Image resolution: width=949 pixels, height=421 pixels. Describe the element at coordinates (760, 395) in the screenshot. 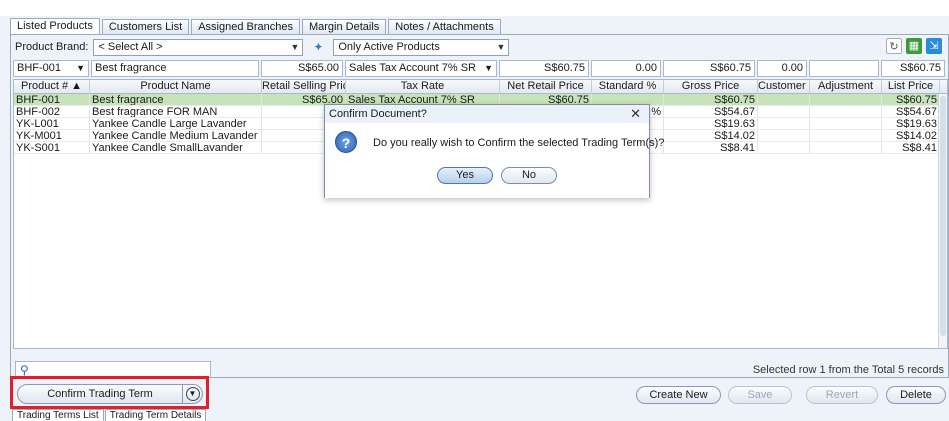

I see `save-button: Save` at that location.